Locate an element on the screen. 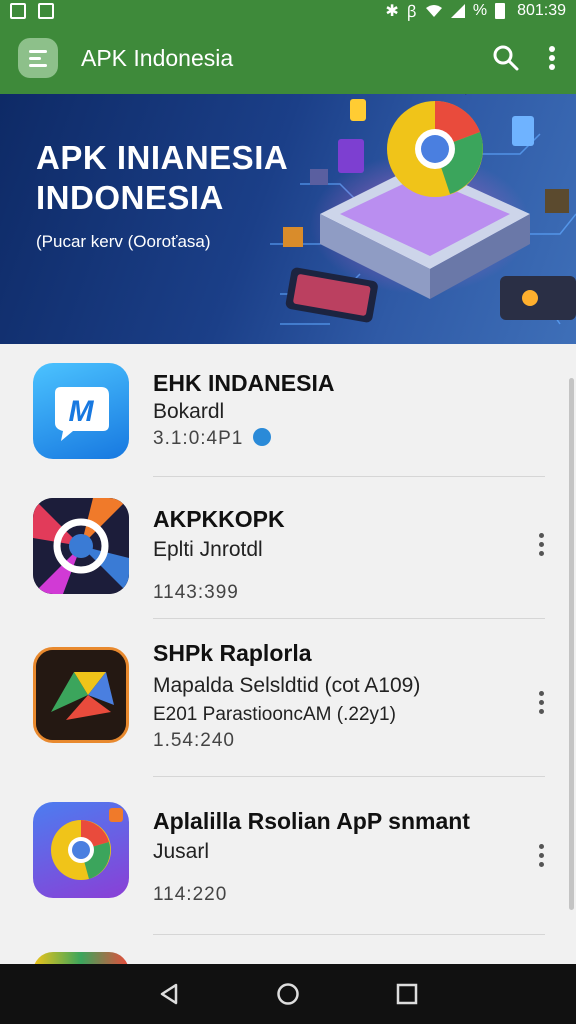  app-version: 1.54:240 is located at coordinates (194, 740).